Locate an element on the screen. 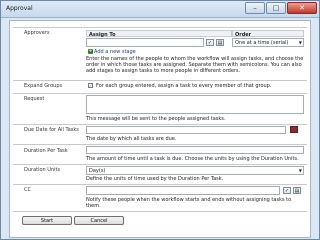 The height and width of the screenshot is (240, 320). start-button: Start is located at coordinates (47, 220).